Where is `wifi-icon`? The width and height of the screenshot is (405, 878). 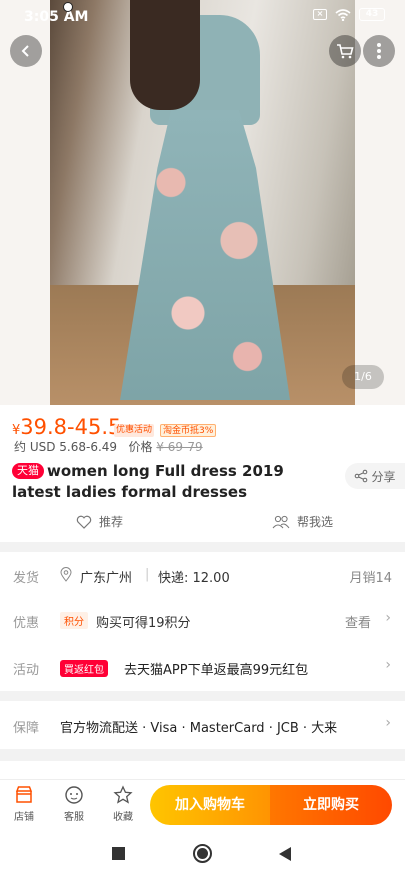 wifi-icon is located at coordinates (343, 14).